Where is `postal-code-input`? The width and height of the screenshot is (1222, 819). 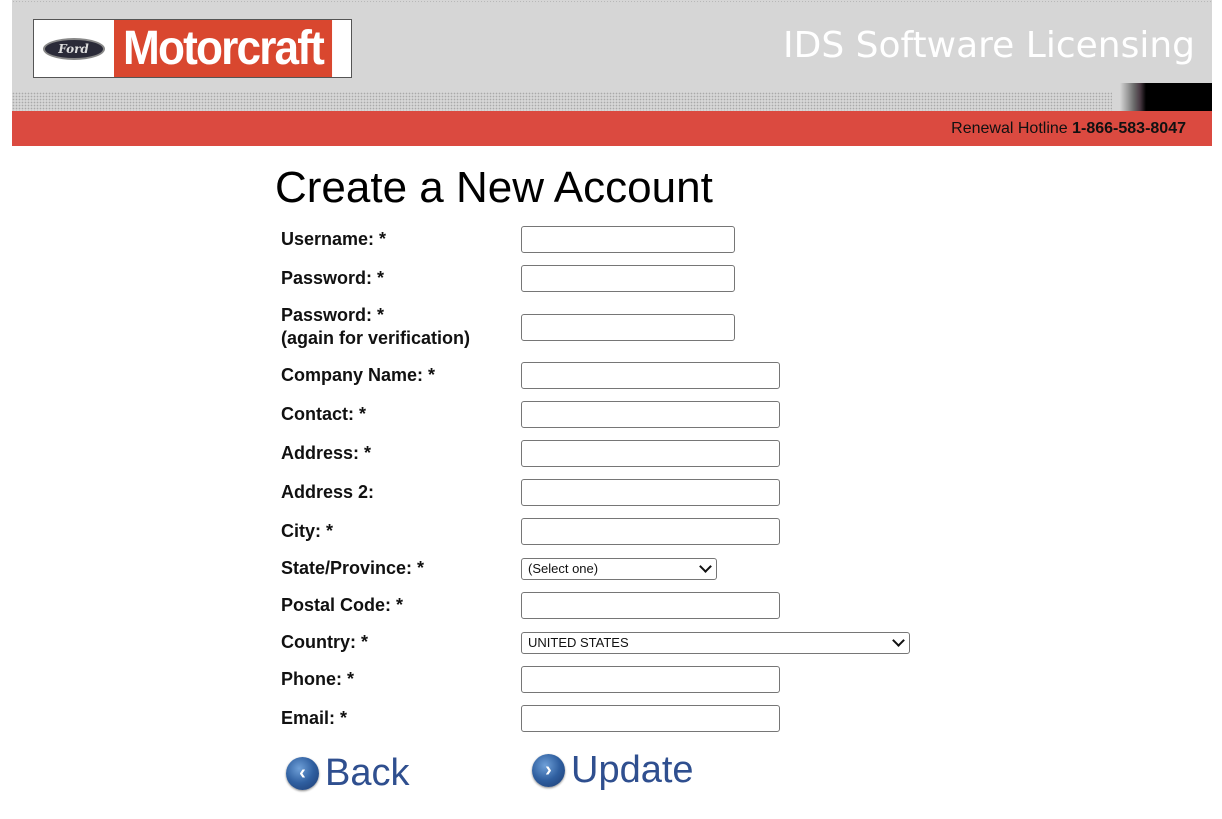
postal-code-input is located at coordinates (650, 605).